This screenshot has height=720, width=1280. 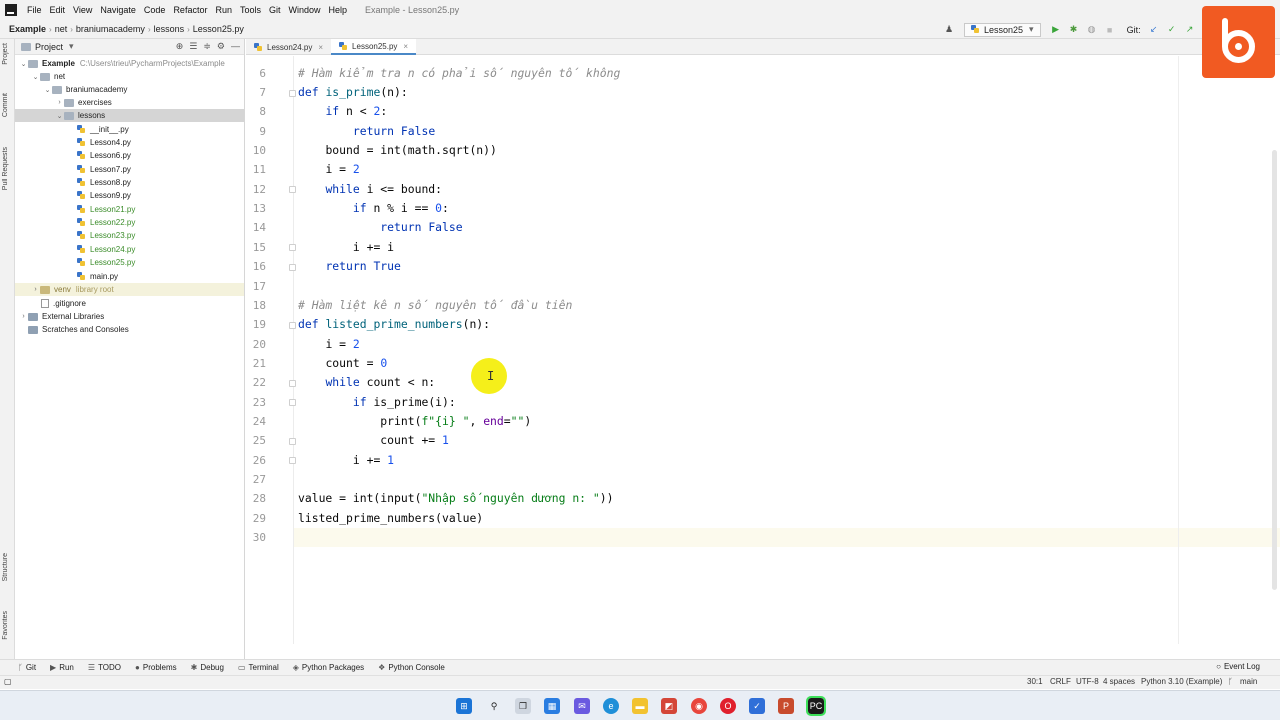 I want to click on indent-setting: 4 spaces, so click(x=1119, y=681).